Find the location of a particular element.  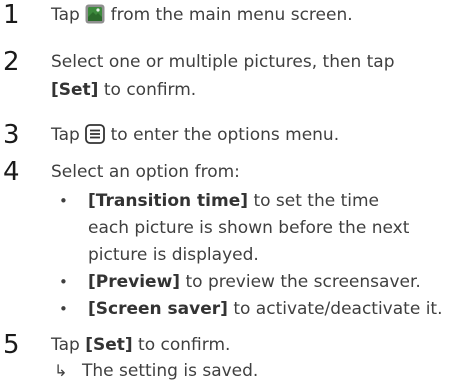

bullet-text-rest: to activate/deactivate it. is located at coordinates (338, 309).